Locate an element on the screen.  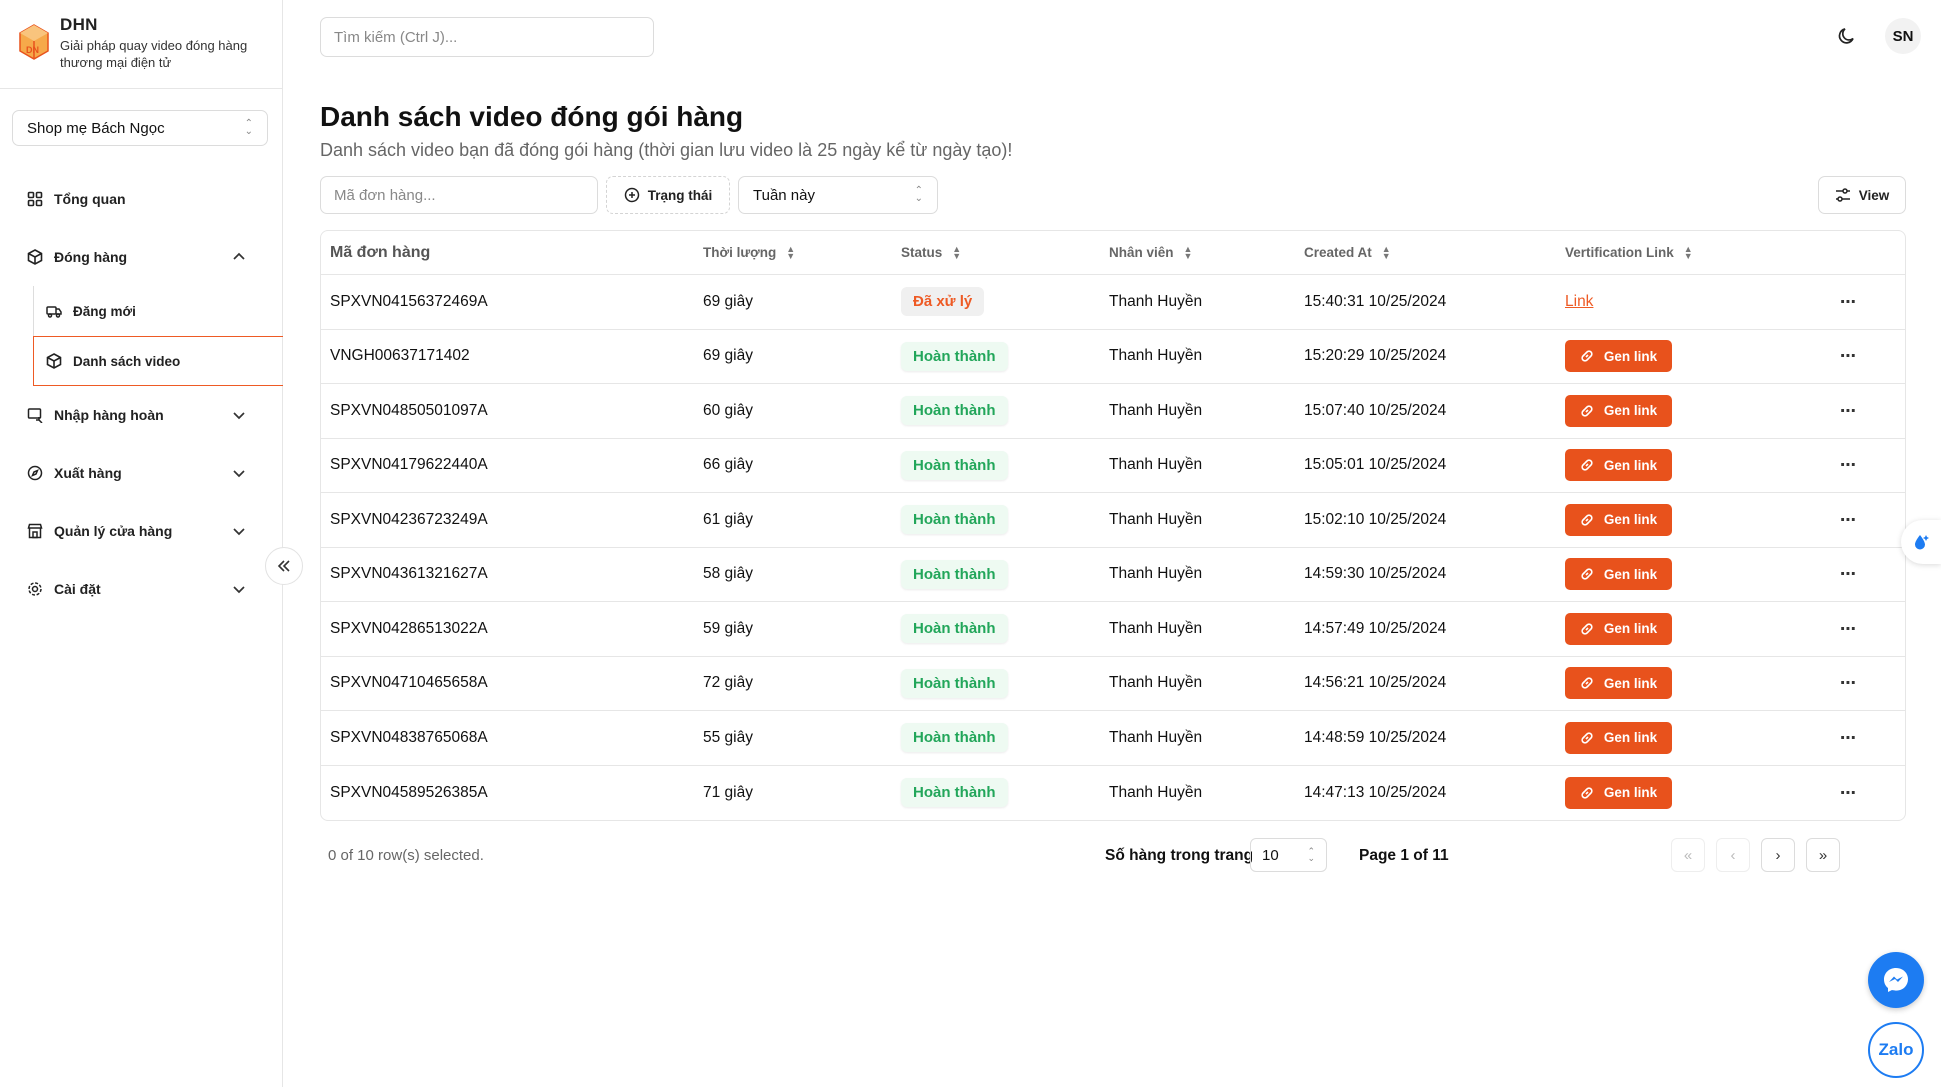
chevron-right-icon: › is located at coordinates (1778, 855).